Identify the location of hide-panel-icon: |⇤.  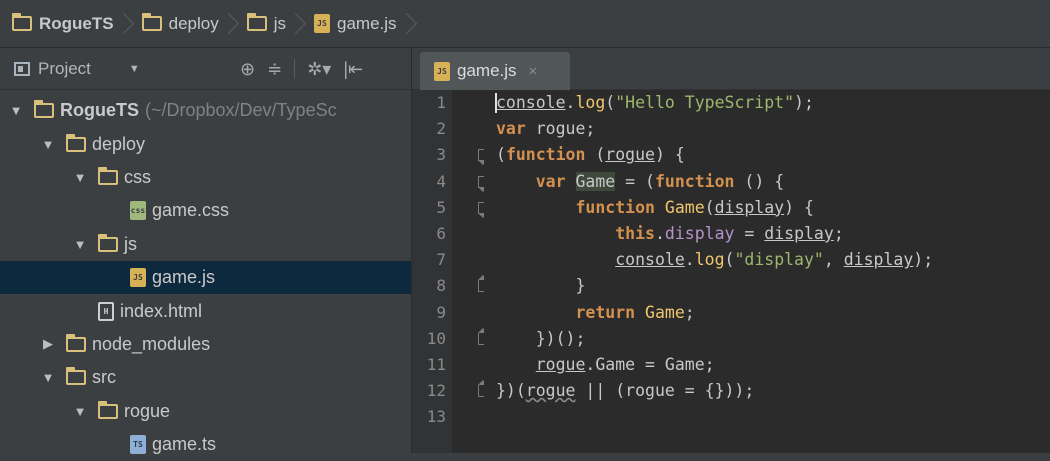
(353, 69).